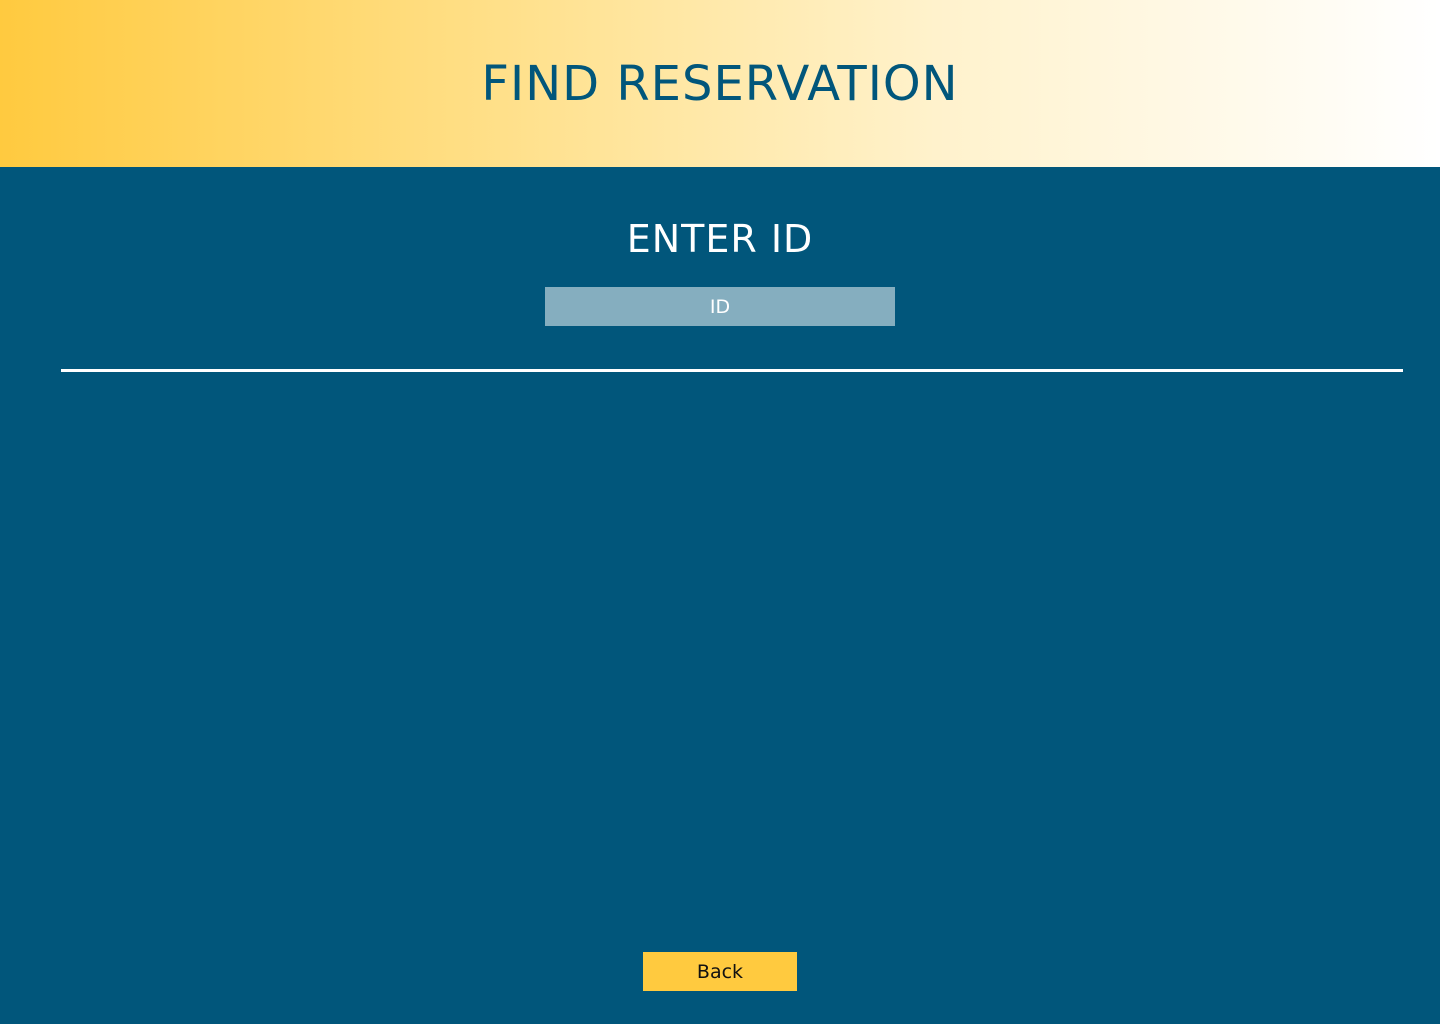 The width and height of the screenshot is (1440, 1024). What do you see at coordinates (720, 971) in the screenshot?
I see `back-button: Back` at bounding box center [720, 971].